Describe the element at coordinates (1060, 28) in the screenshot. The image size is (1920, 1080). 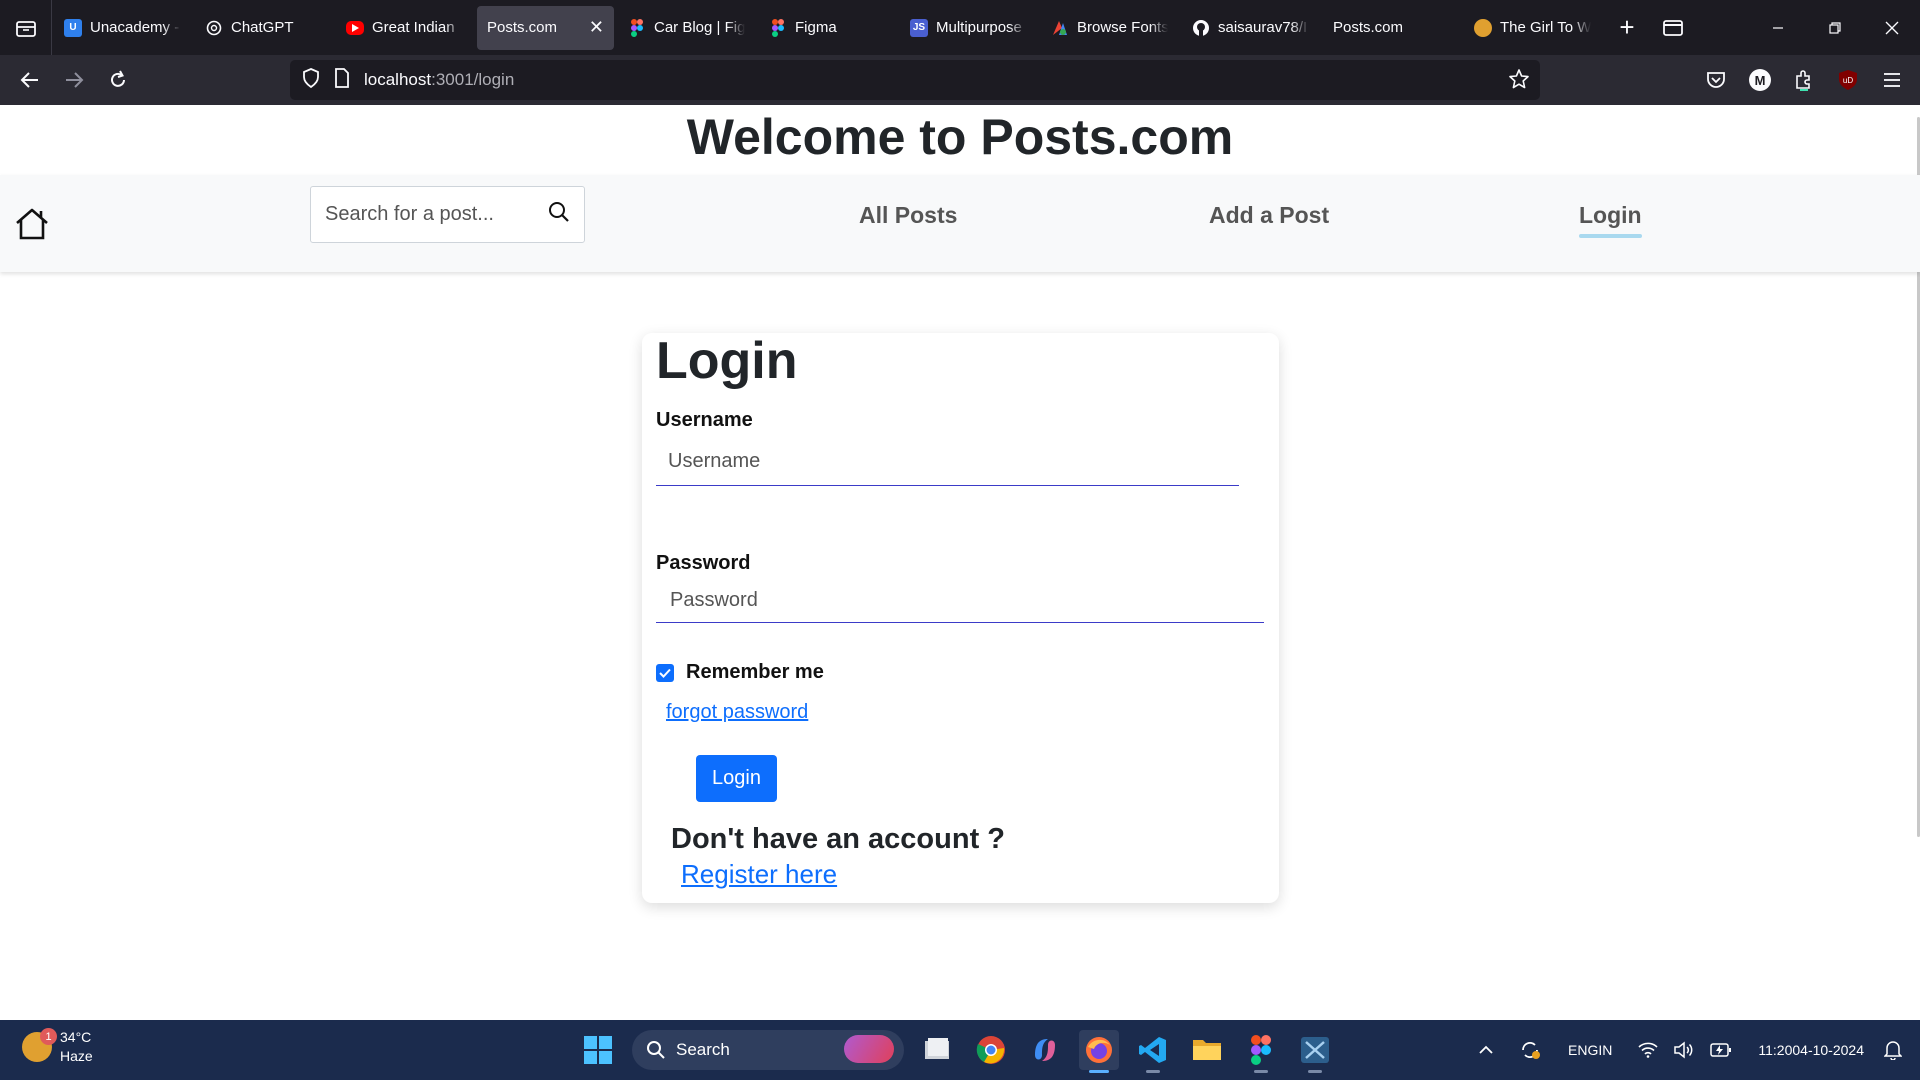
I see `google-fonts-icon` at that location.